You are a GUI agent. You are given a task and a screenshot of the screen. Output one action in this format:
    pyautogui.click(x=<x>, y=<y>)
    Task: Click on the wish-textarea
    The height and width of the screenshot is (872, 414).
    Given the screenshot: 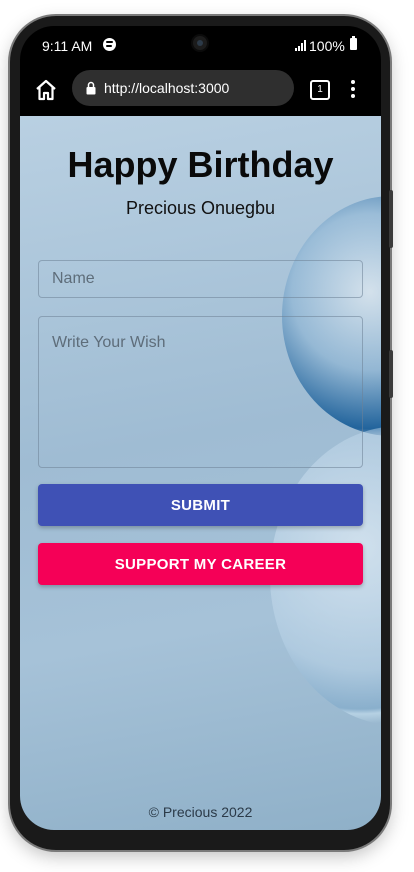 What is the action you would take?
    pyautogui.click(x=200, y=392)
    